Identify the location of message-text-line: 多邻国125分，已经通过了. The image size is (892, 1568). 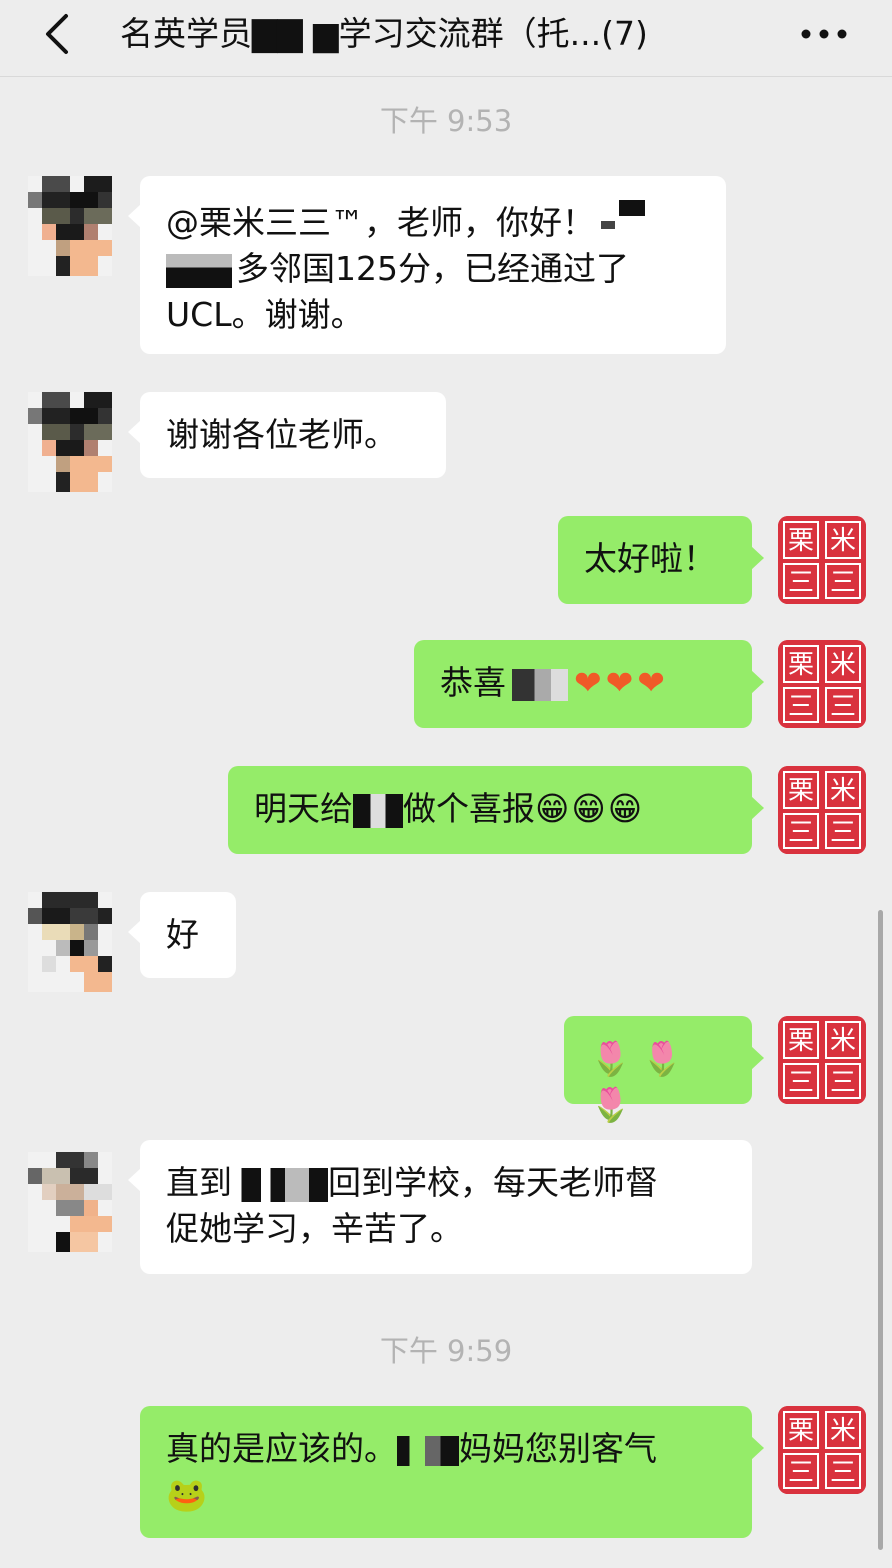
(433, 269).